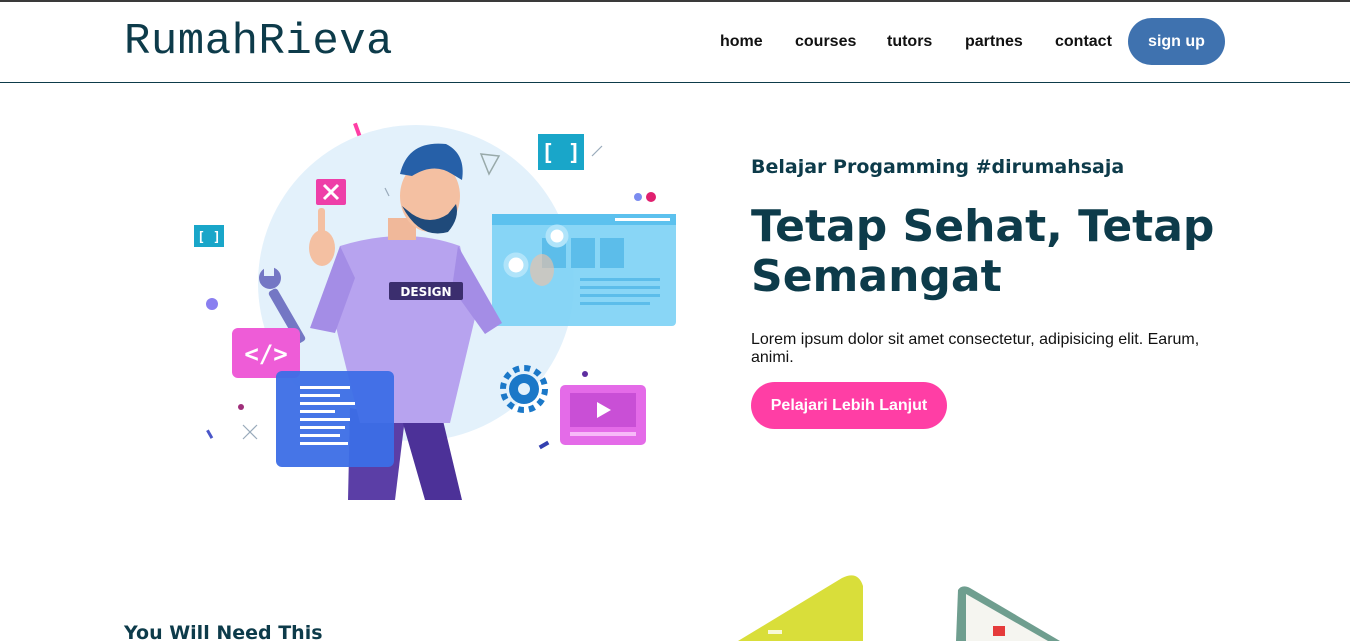  What do you see at coordinates (909, 42) in the screenshot?
I see `nav-tutors: tutors` at bounding box center [909, 42].